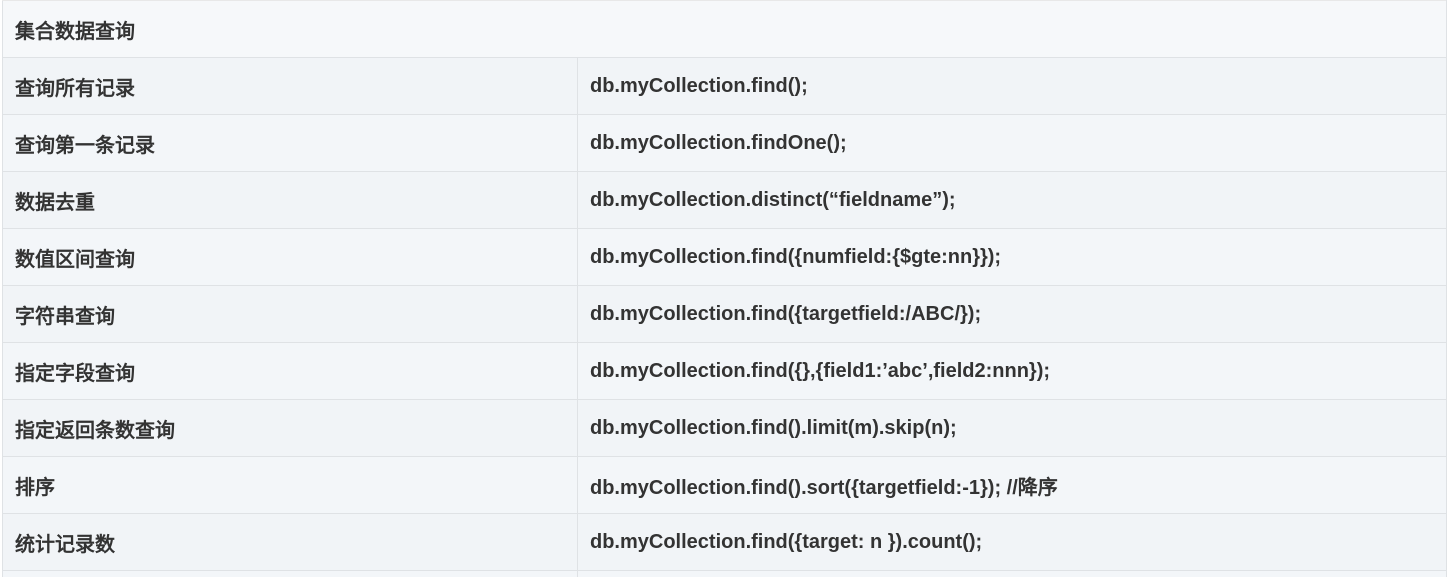  Describe the element at coordinates (290, 200) in the screenshot. I see `row-label: 数据去重` at that location.